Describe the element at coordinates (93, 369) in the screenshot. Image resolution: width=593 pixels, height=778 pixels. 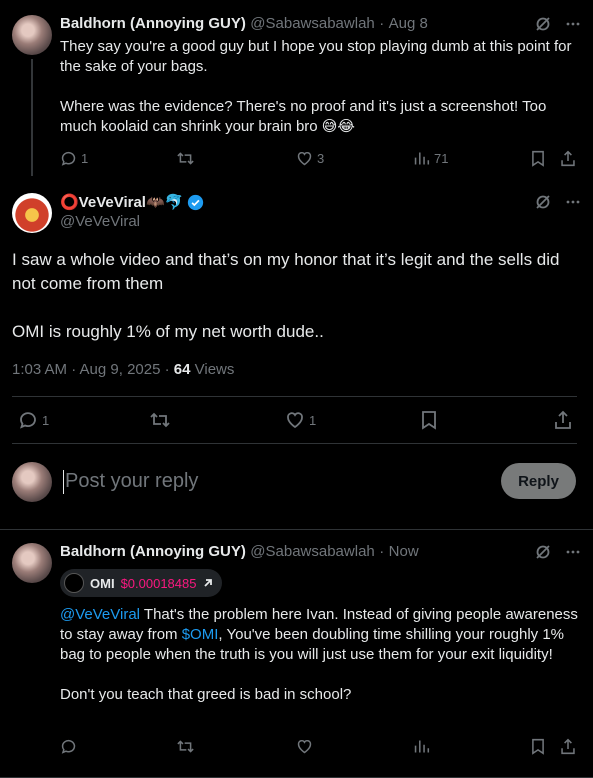
I see `tweet-timestamp: 1:03 AM · Aug 9, 2025 ·` at that location.